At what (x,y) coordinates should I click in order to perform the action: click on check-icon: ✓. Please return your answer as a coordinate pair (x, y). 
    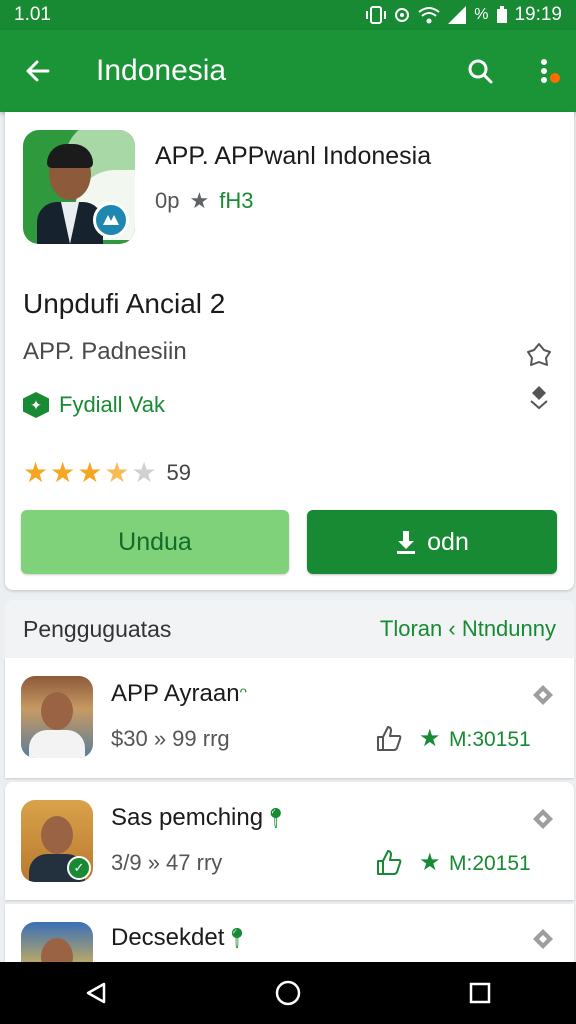
    Looking at the image, I should click on (79, 868).